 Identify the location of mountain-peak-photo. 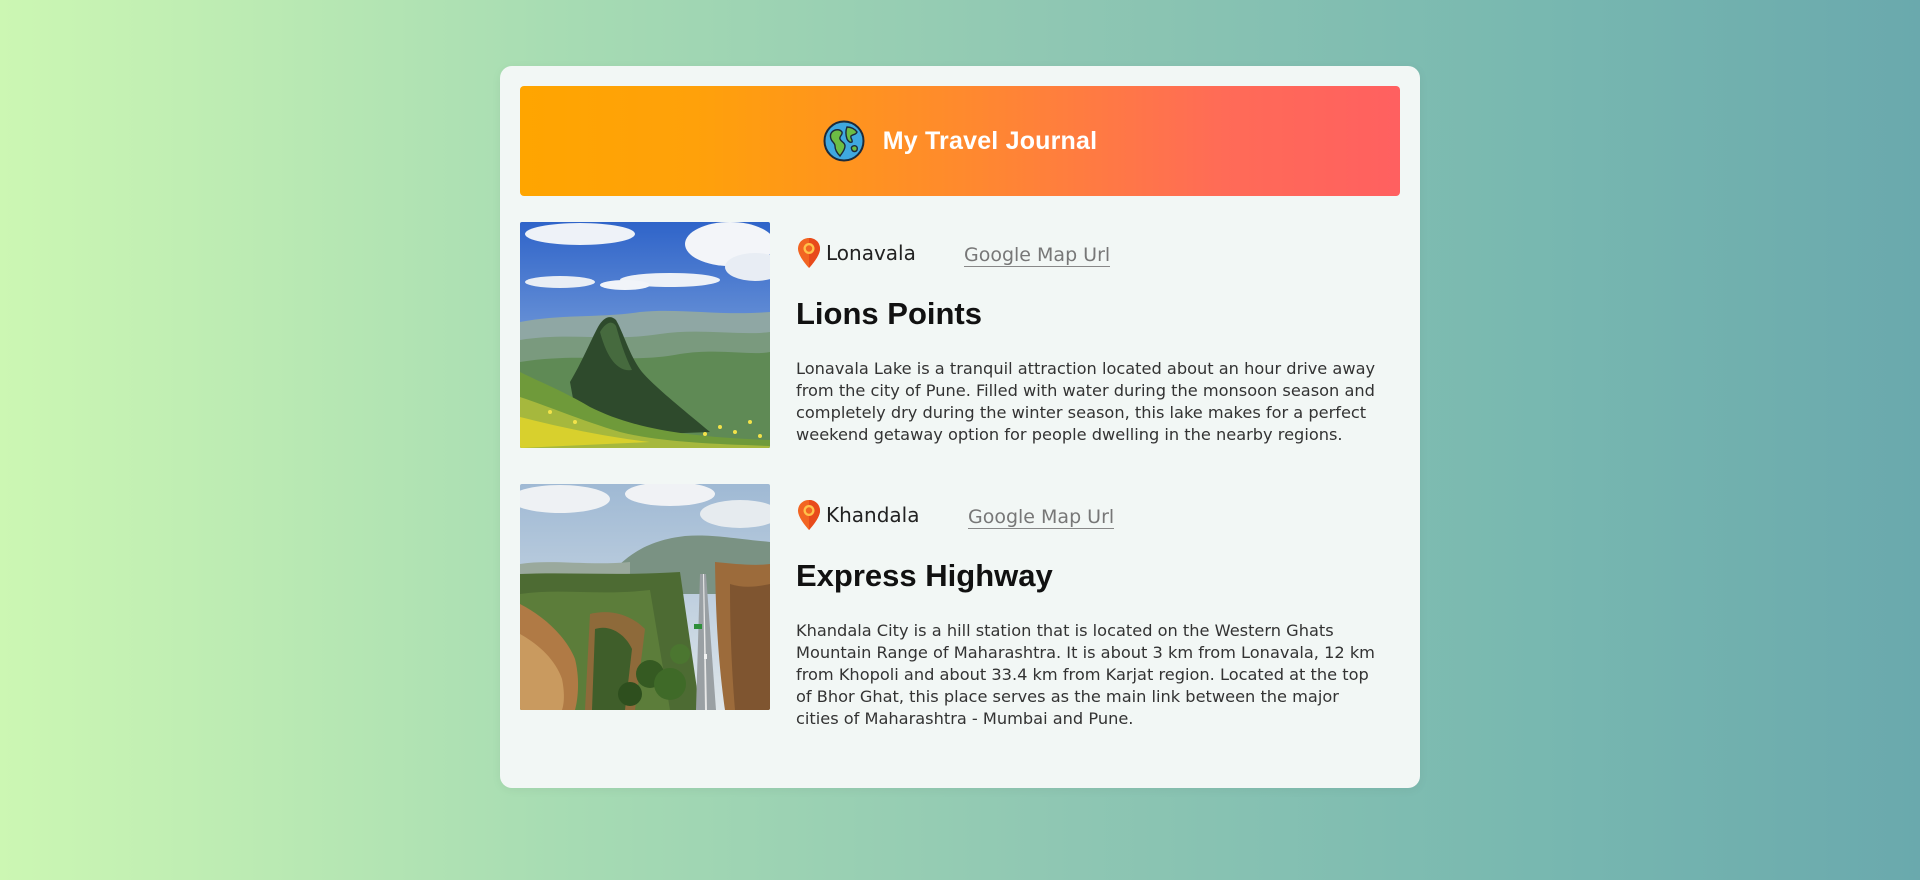
(645, 335).